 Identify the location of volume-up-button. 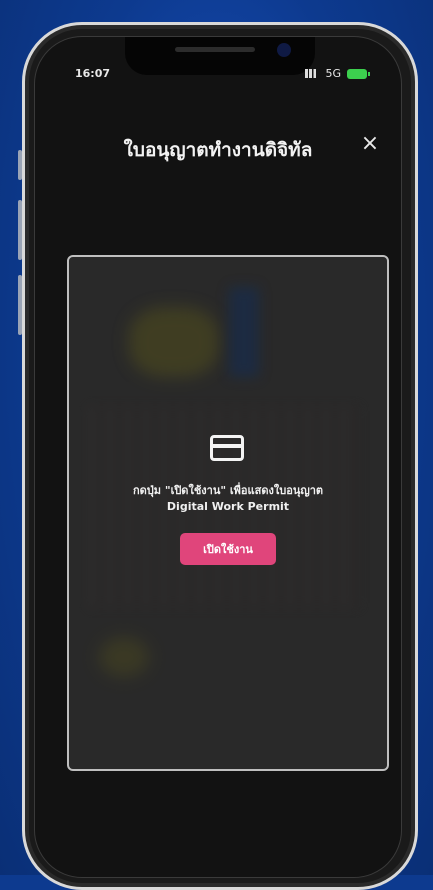
(20, 230).